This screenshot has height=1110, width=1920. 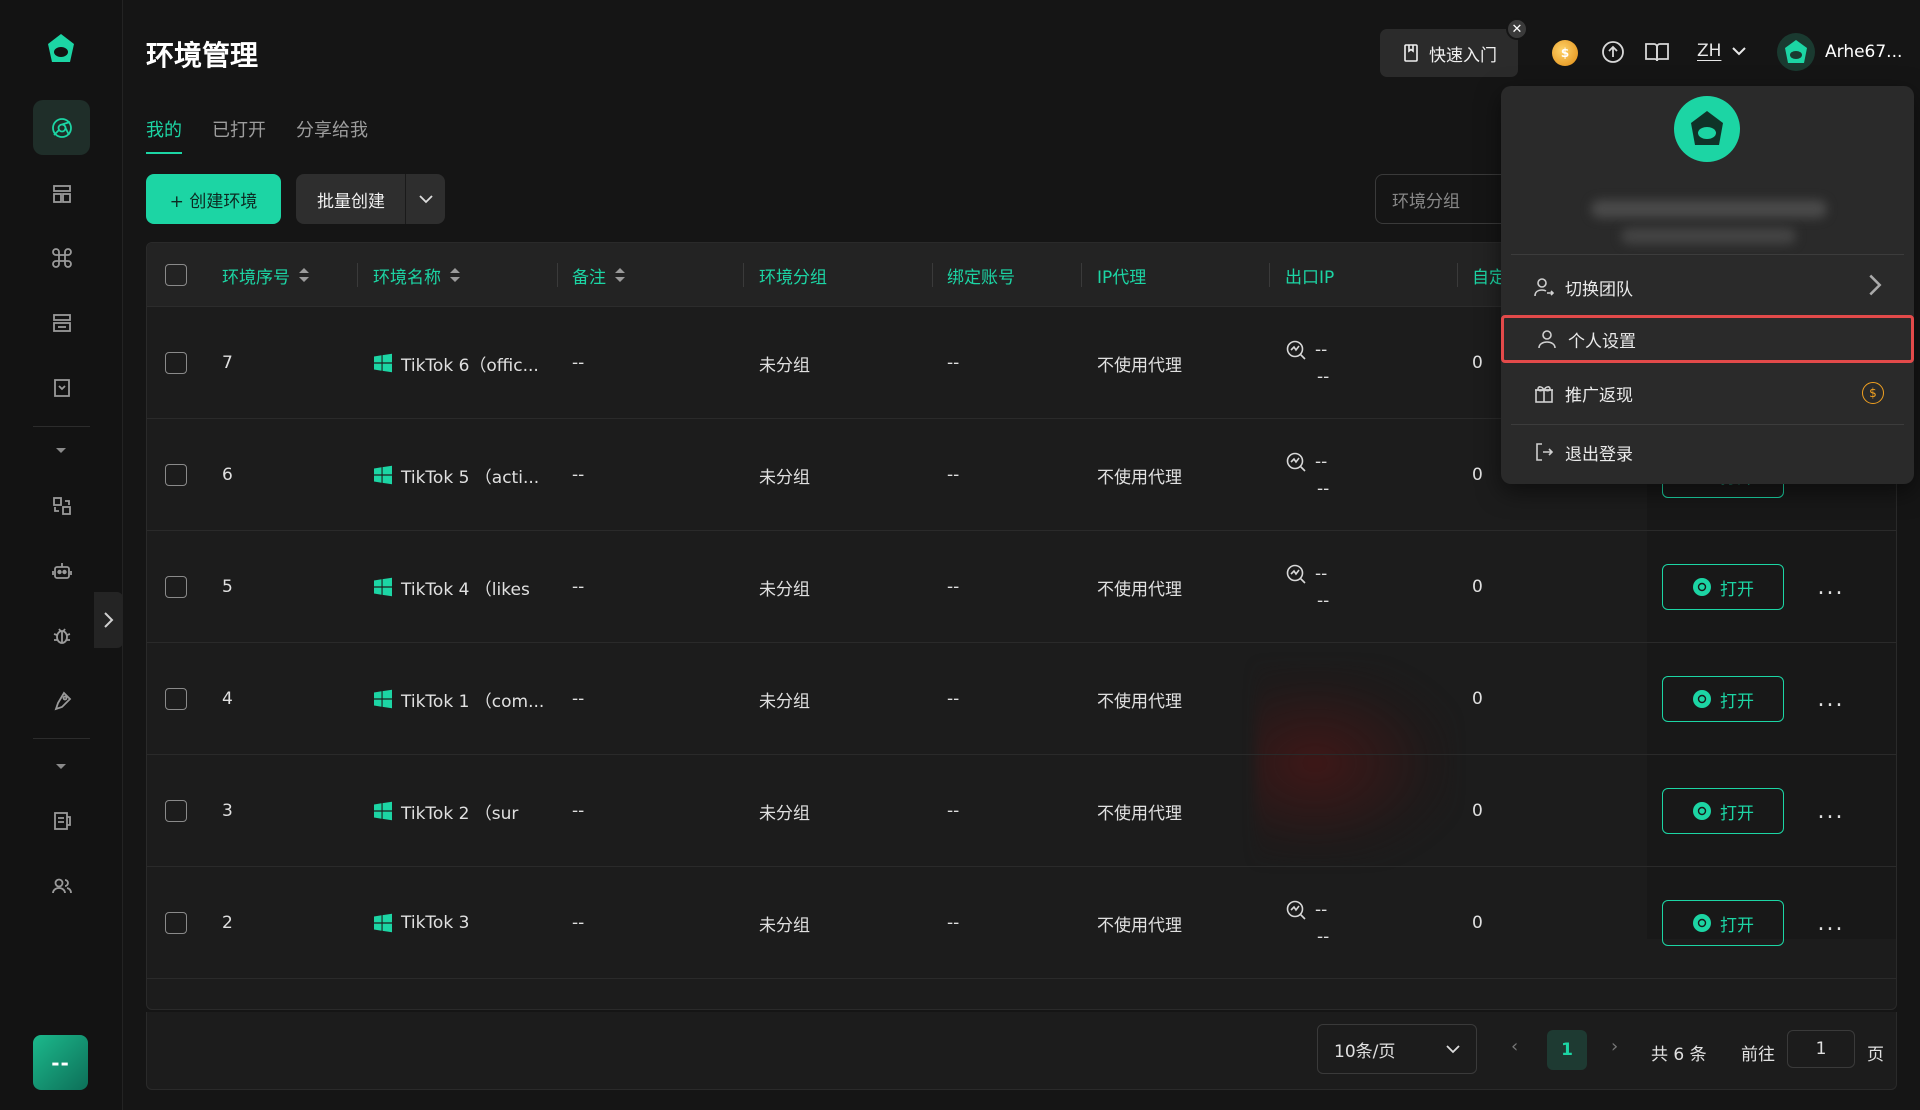 What do you see at coordinates (451, 587) in the screenshot?
I see `env-name-cell: TikTok 4 （likes` at bounding box center [451, 587].